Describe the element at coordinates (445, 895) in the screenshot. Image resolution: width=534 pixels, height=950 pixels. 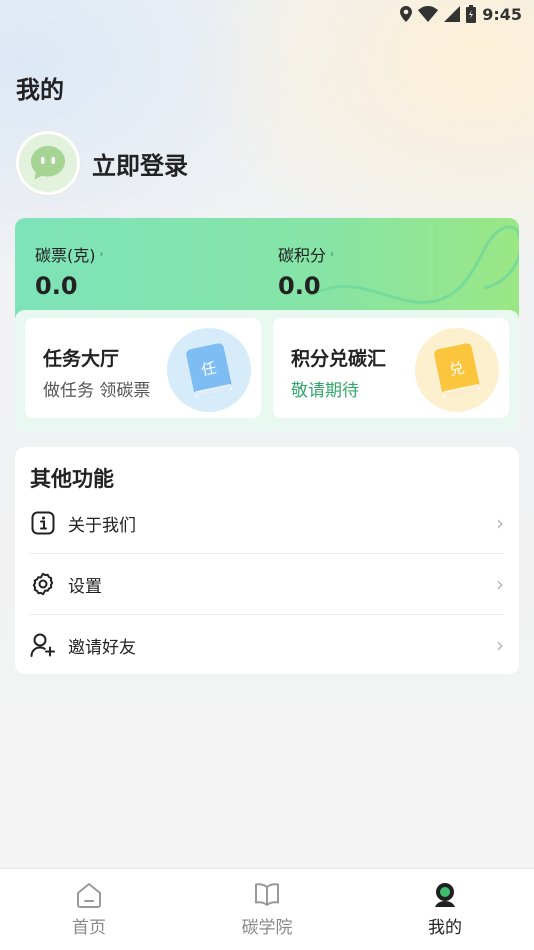
I see `profile-icon` at that location.